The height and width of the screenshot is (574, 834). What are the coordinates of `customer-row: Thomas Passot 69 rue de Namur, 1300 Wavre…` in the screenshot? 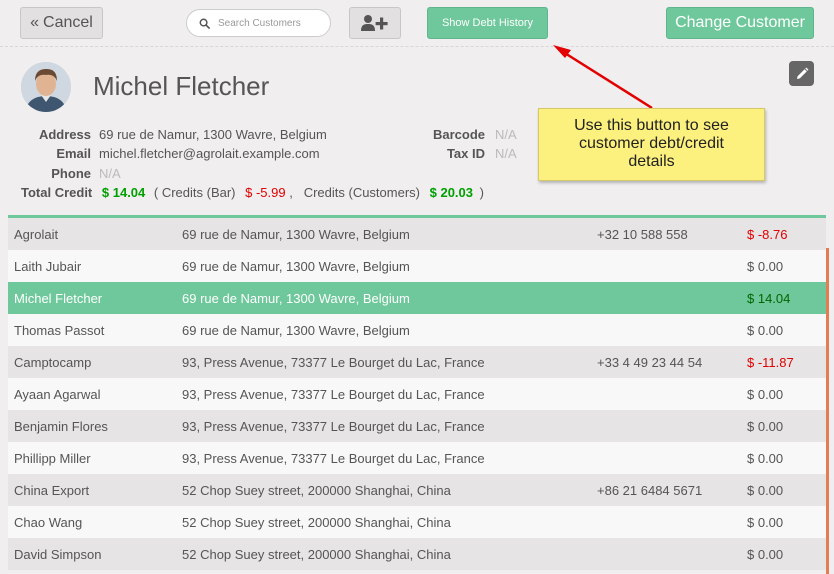 It's located at (417, 330).